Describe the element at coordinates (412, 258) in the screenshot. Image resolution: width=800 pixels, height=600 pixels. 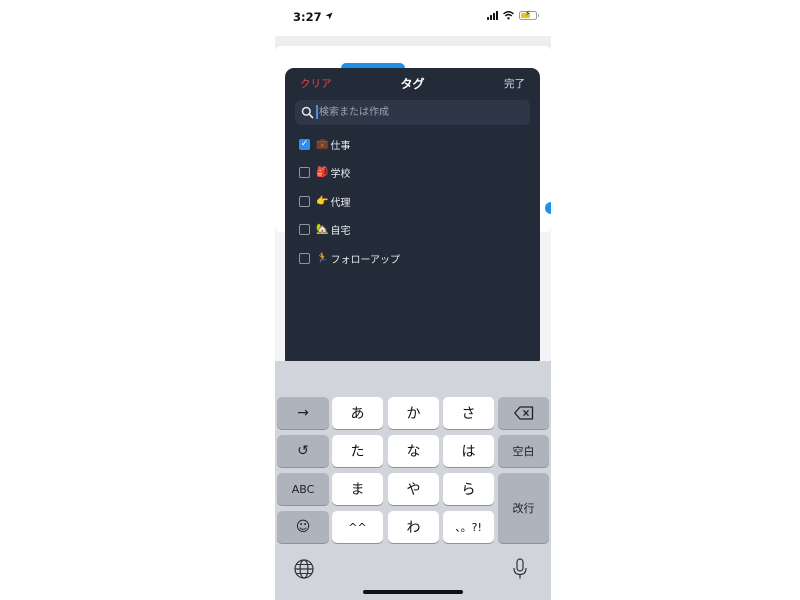
I see `tag-item: 🏃 フォローアップ` at that location.